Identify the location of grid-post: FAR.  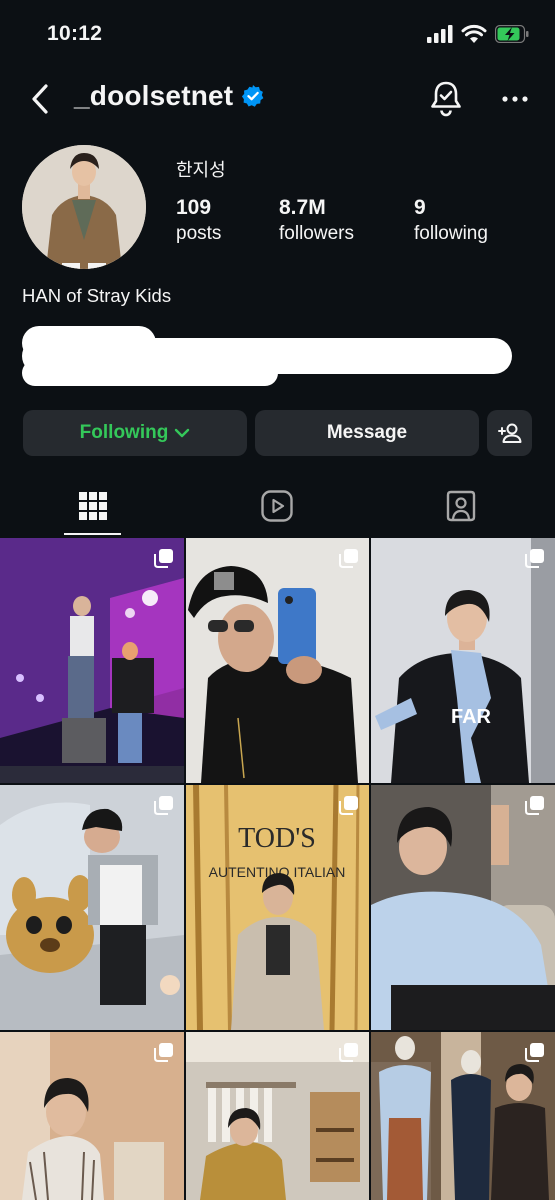
(463, 660).